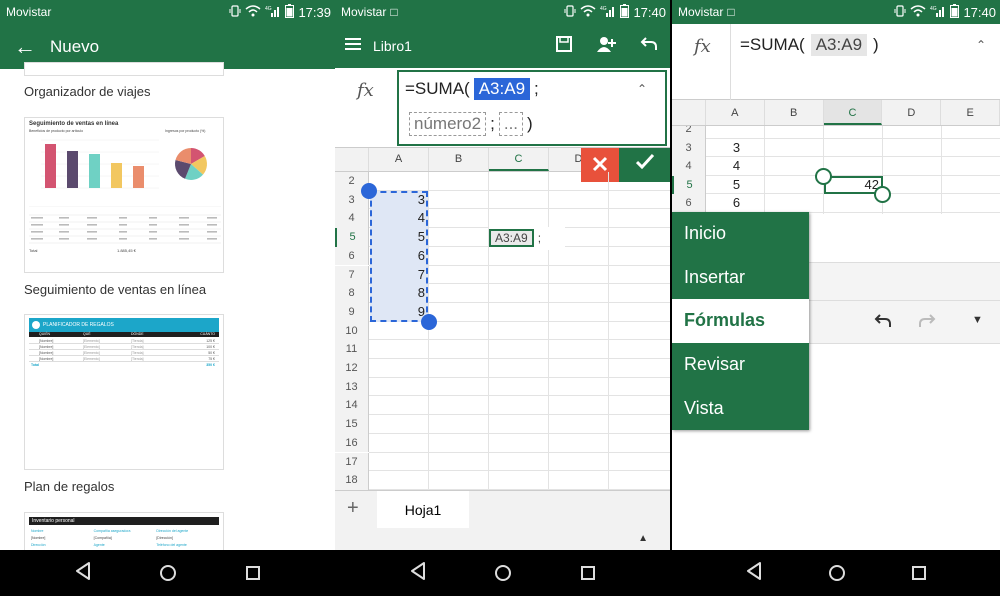 This screenshot has height=596, width=1000. I want to click on menu-item-revisar: Revisar, so click(740, 365).